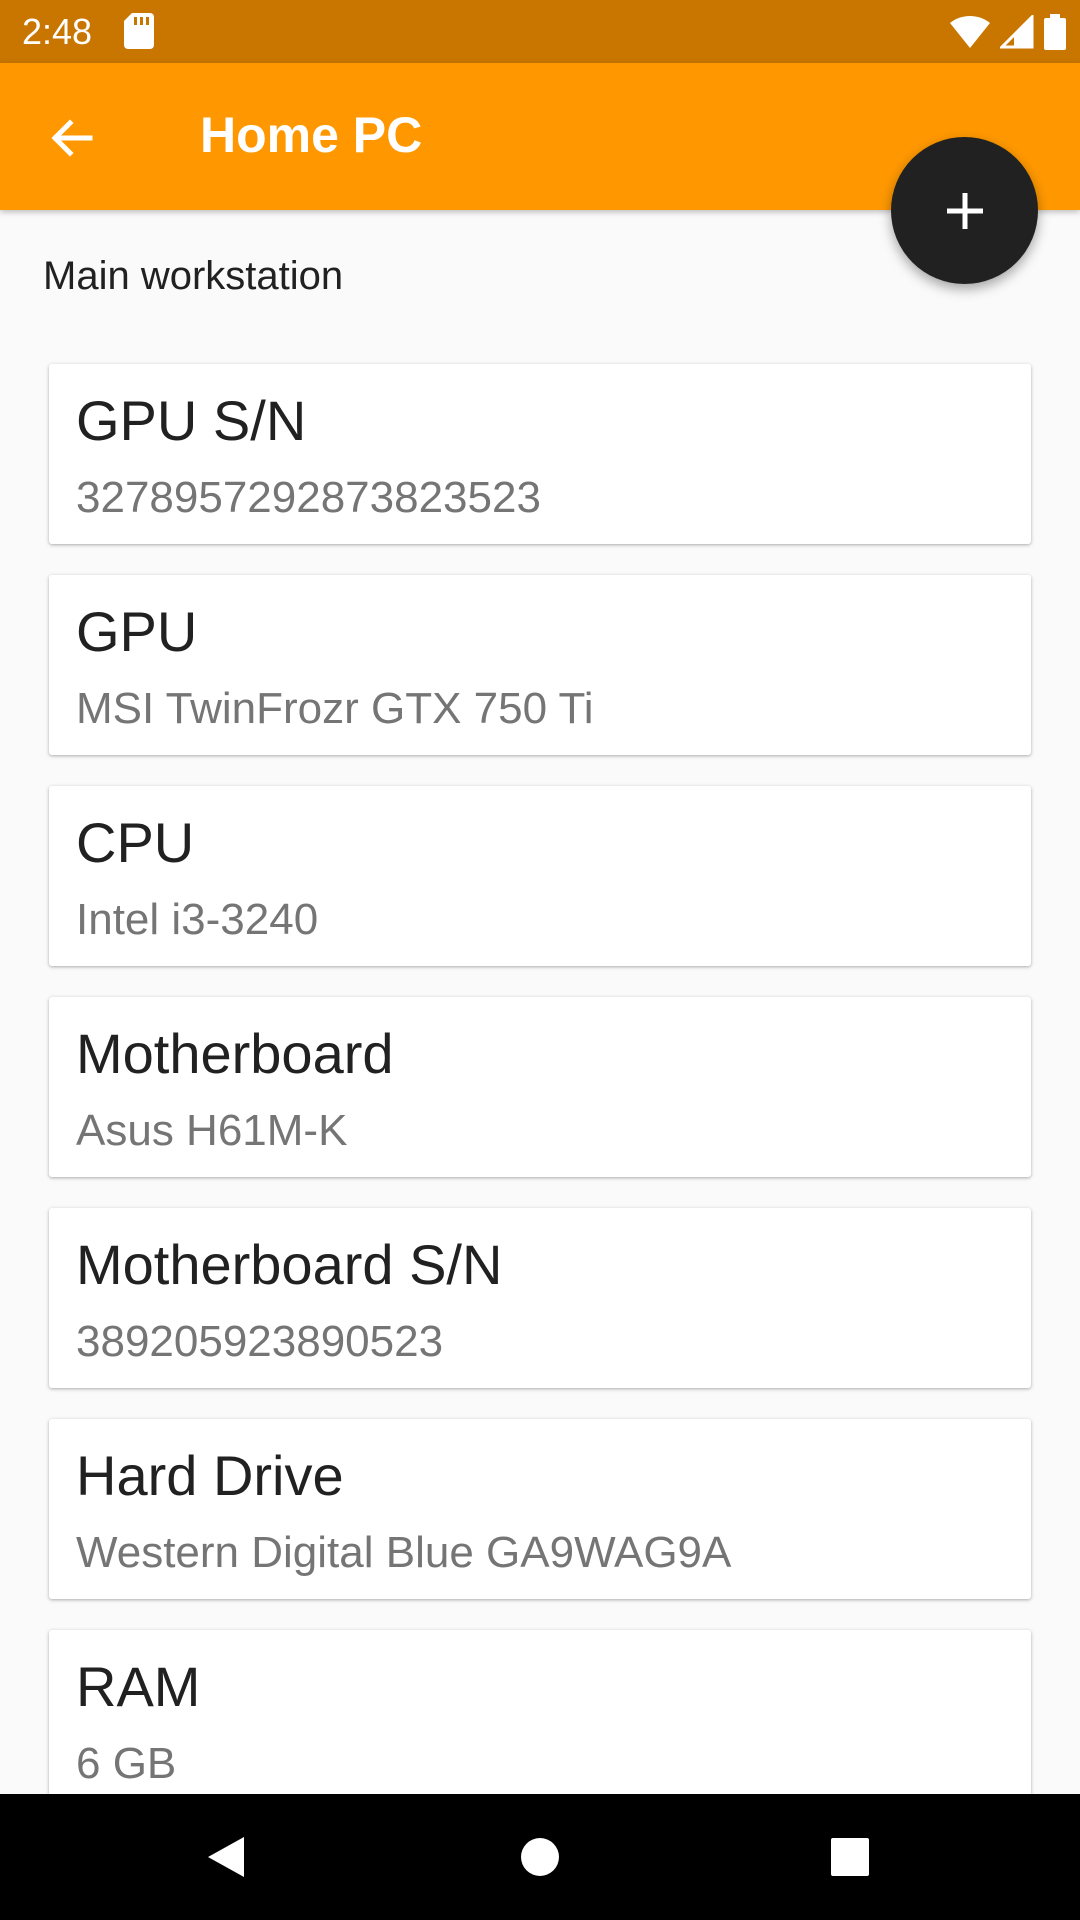  I want to click on item-title: Motherboard, so click(235, 1053).